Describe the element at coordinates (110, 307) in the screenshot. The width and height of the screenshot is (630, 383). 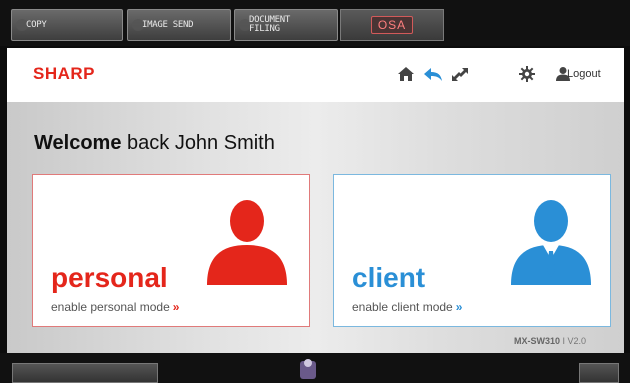
I see `personal-subtitle-text: enable personal mode` at that location.